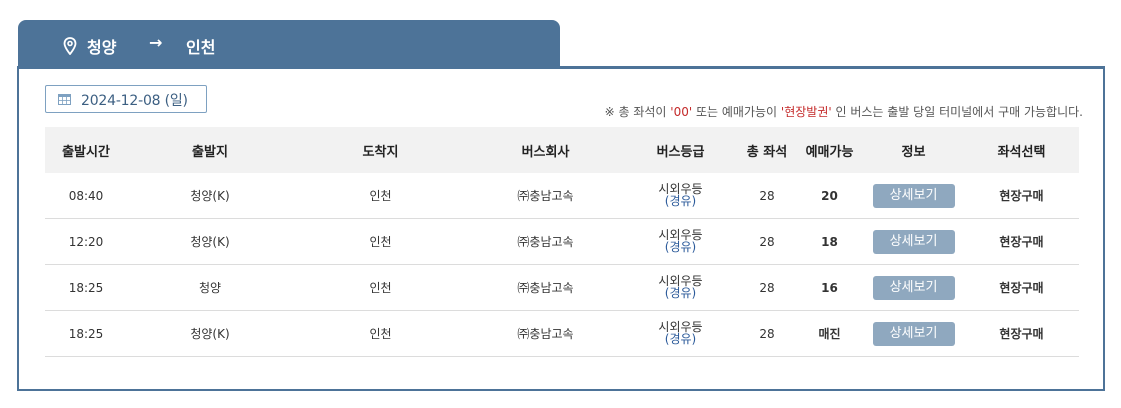  I want to click on date-selector: 2024-12-08 (일), so click(126, 99).